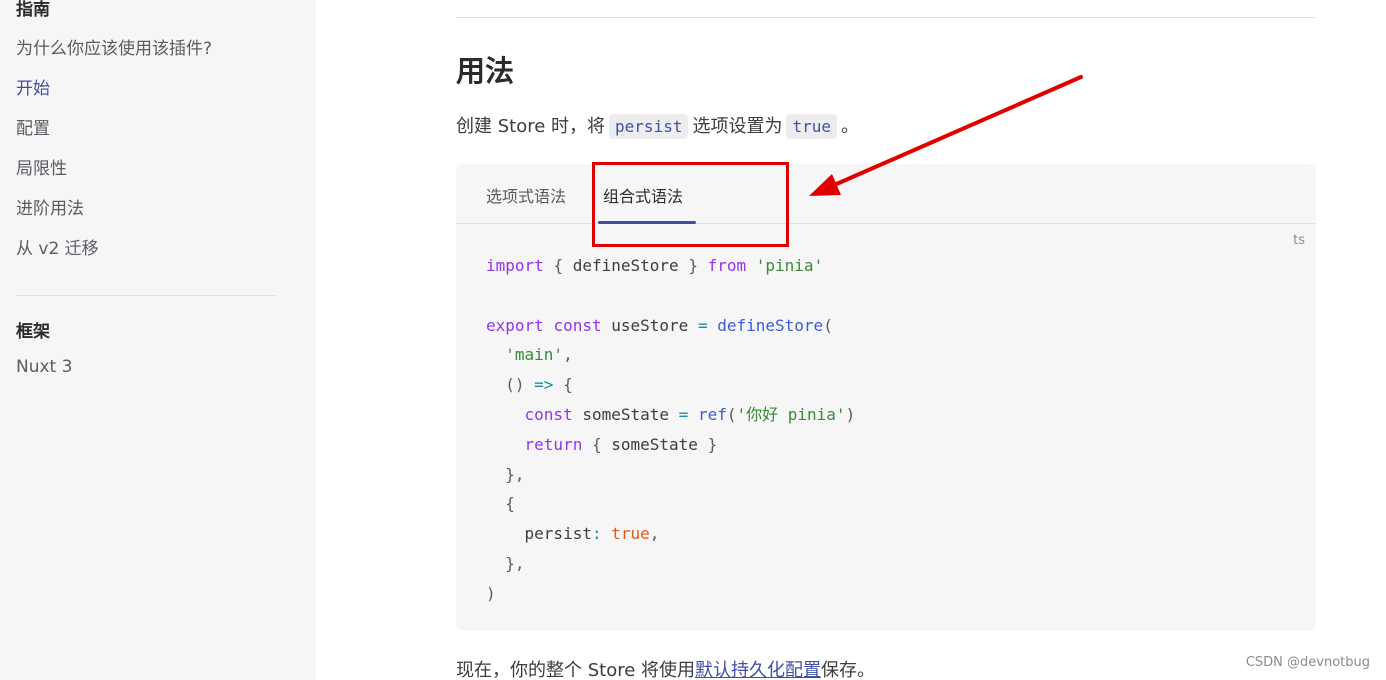 This screenshot has height=680, width=1386. What do you see at coordinates (510, 504) in the screenshot?
I see `code-line: {` at bounding box center [510, 504].